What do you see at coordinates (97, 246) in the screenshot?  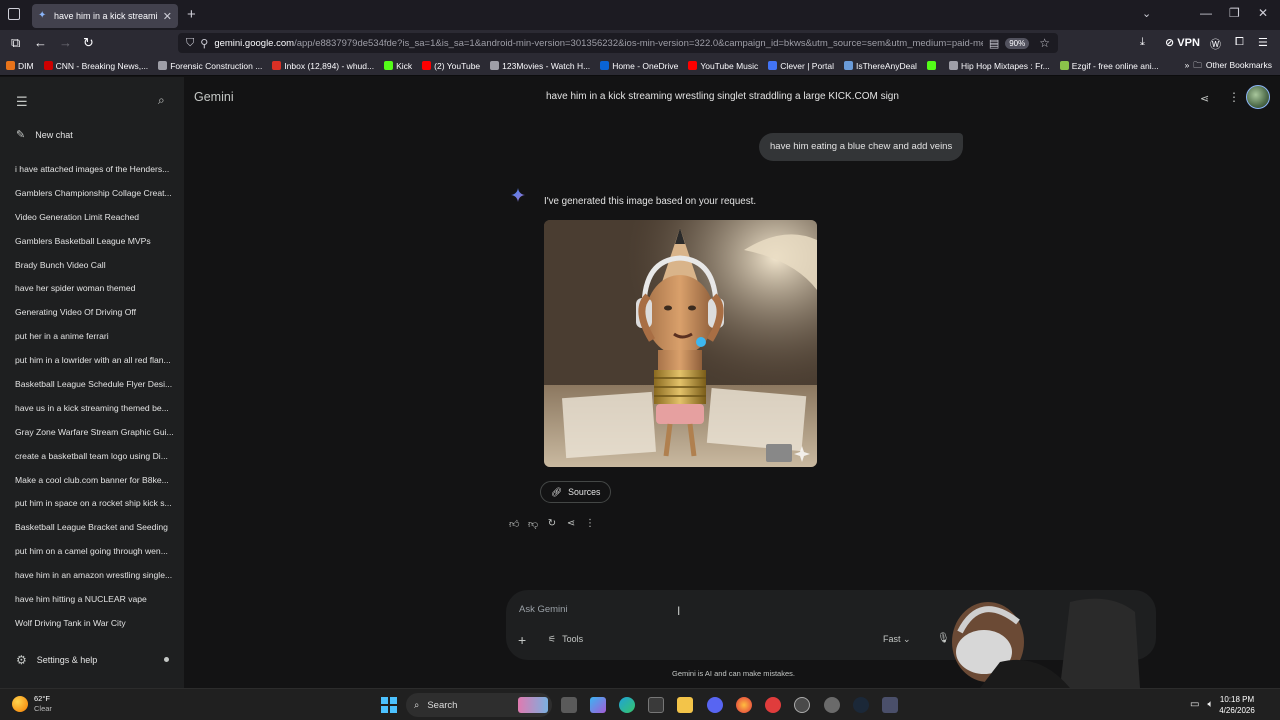 I see `sidebar-chat-item: Gamblers Basketball League MVPs` at bounding box center [97, 246].